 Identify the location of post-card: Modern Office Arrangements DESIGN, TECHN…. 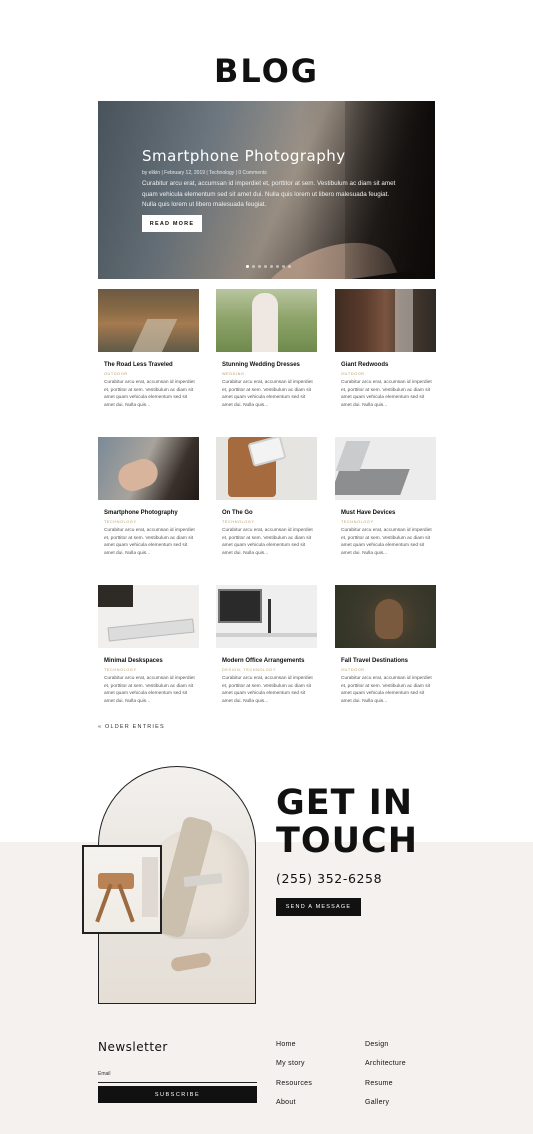
(266, 645).